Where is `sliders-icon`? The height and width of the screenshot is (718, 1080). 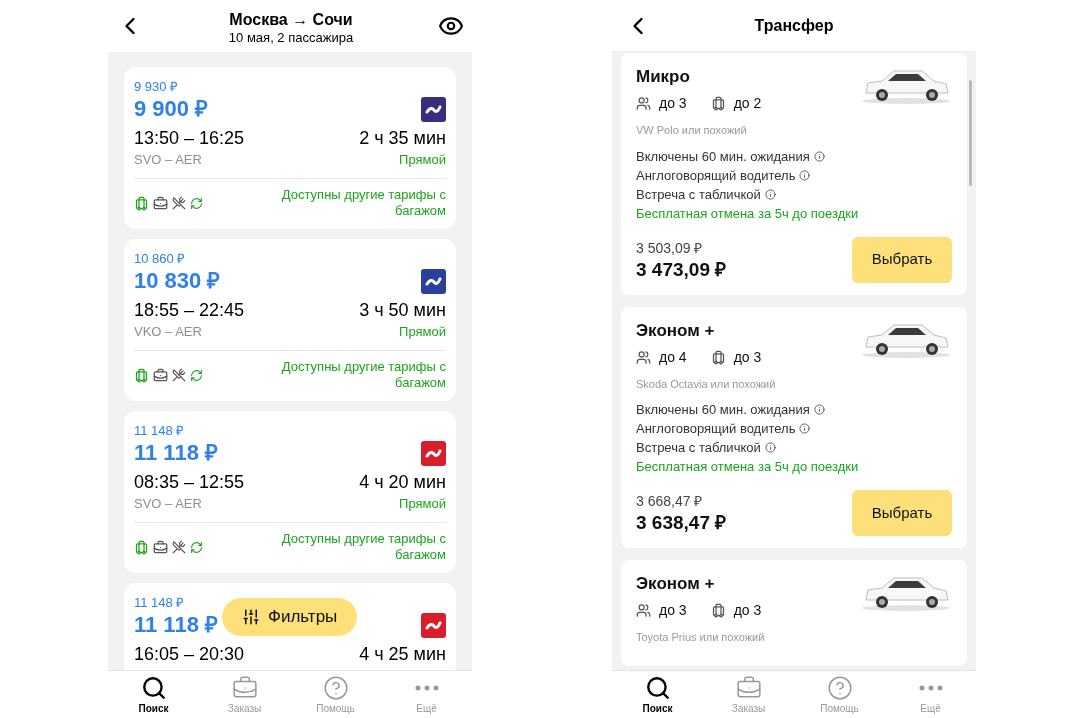
sliders-icon is located at coordinates (251, 617).